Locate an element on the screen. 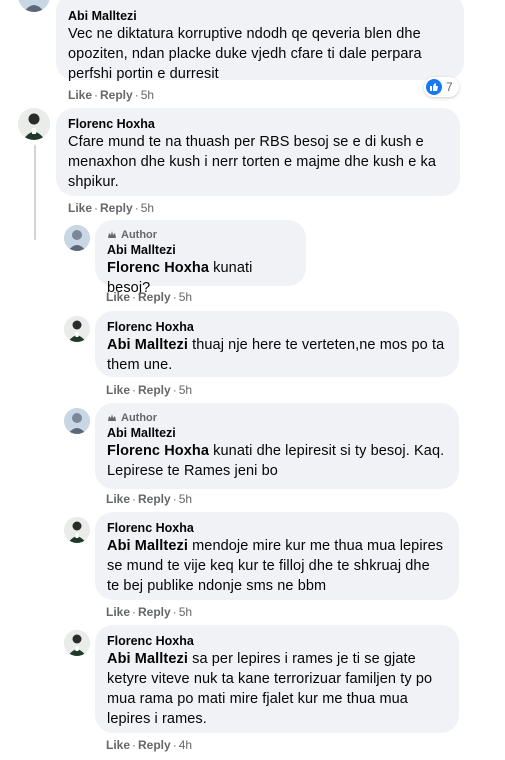  like-reaction-icon is located at coordinates (434, 87).